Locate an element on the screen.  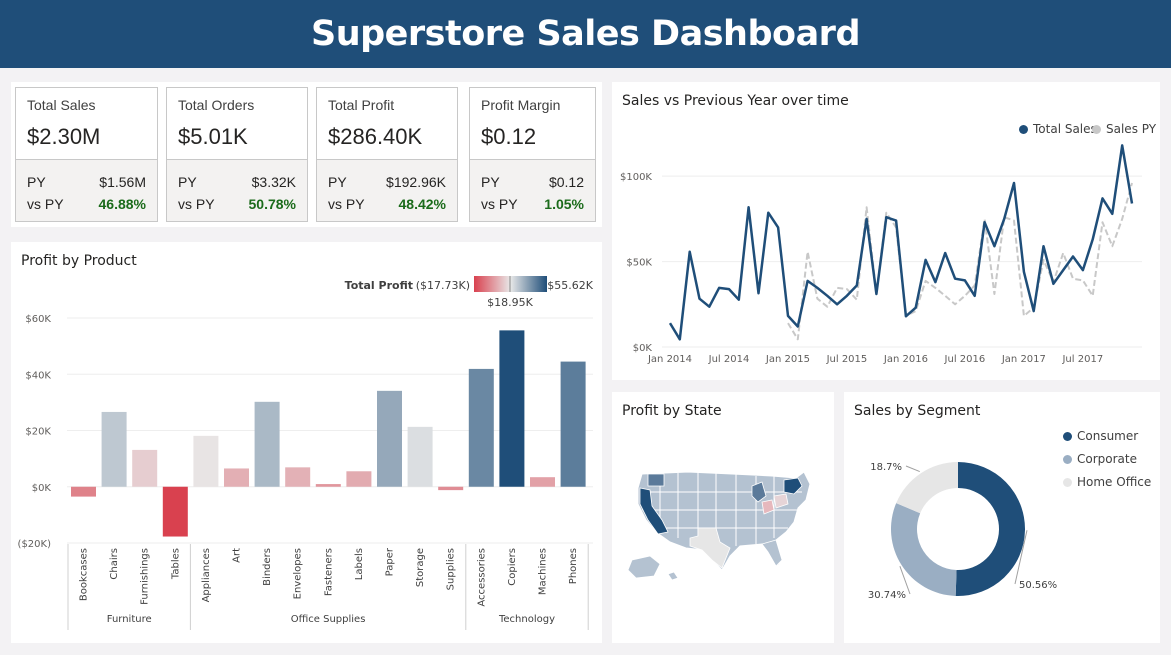
kpi-value: $2.30M is located at coordinates (64, 136).